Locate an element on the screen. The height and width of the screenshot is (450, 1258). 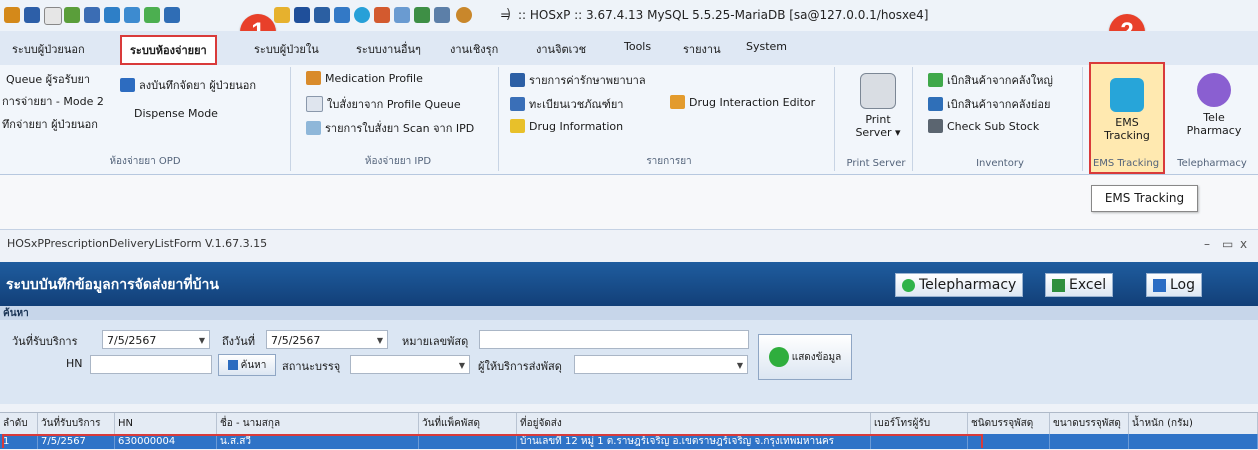
ems-tracking-content: EMS Tracking is located at coordinates (1127, 110).